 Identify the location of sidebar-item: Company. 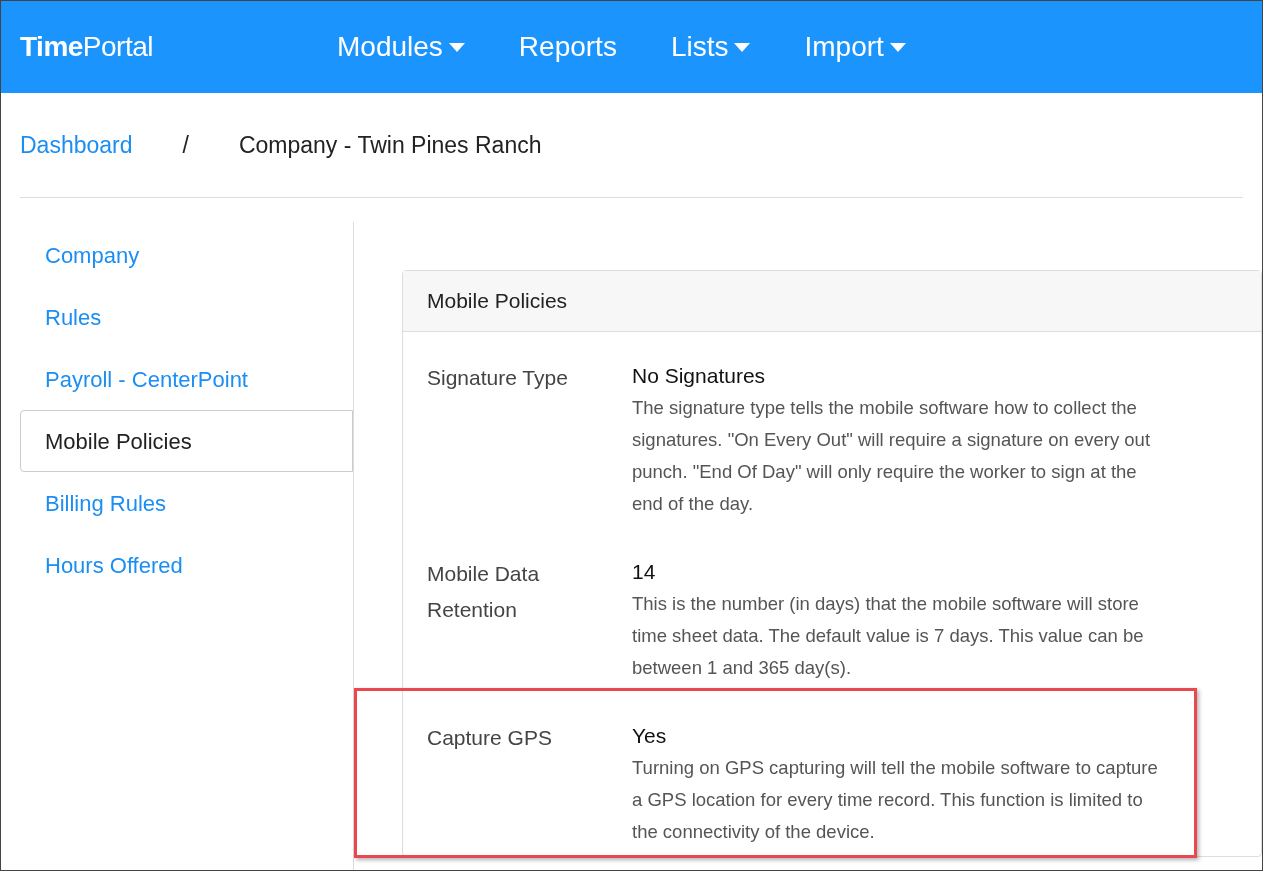
(186, 255).